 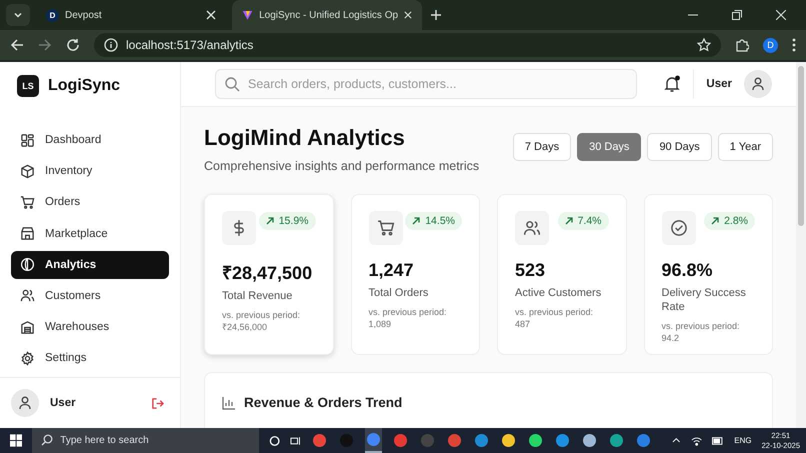 I want to click on metric-label: Active Customers, so click(x=558, y=293).